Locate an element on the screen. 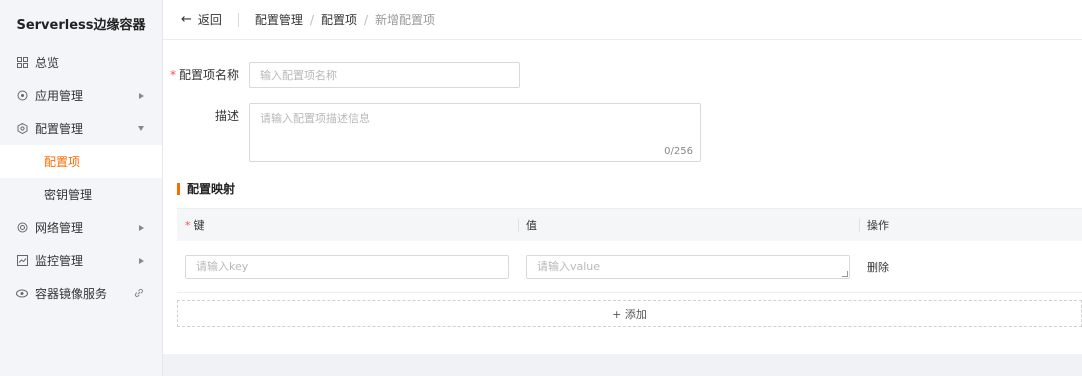 This screenshot has height=376, width=1082. sidebar-menu: 总览 应用管理 配置管理 配置项 密钥管理 网络管理 监控管理 容器镜像服务 is located at coordinates (81, 178).